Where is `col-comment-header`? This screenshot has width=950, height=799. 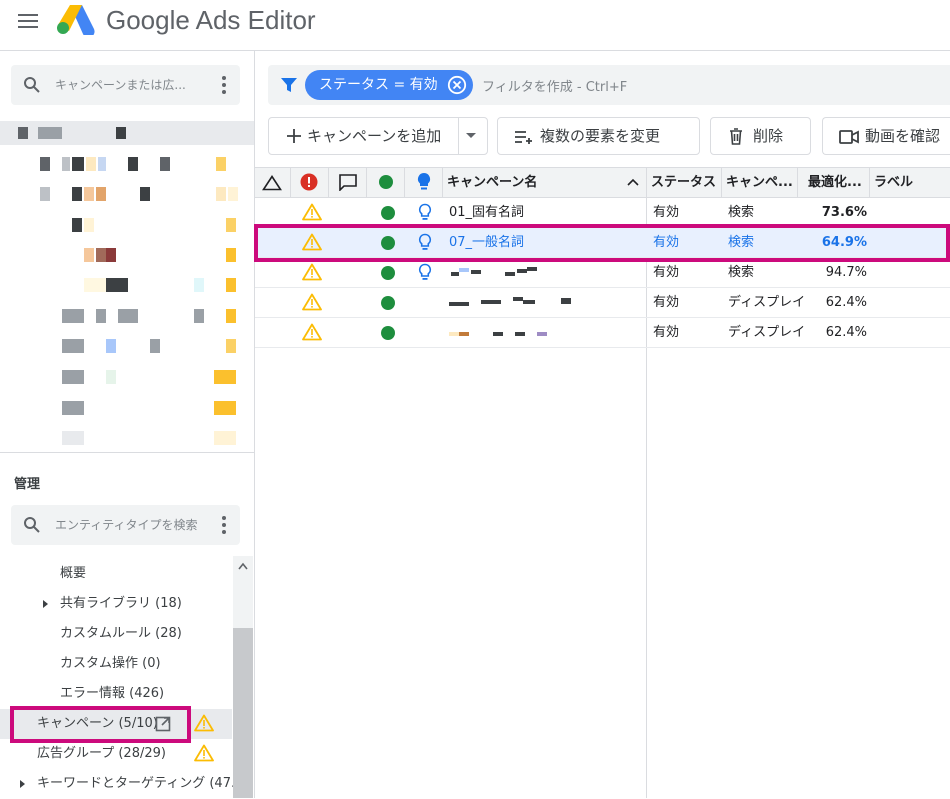 col-comment-header is located at coordinates (348, 182).